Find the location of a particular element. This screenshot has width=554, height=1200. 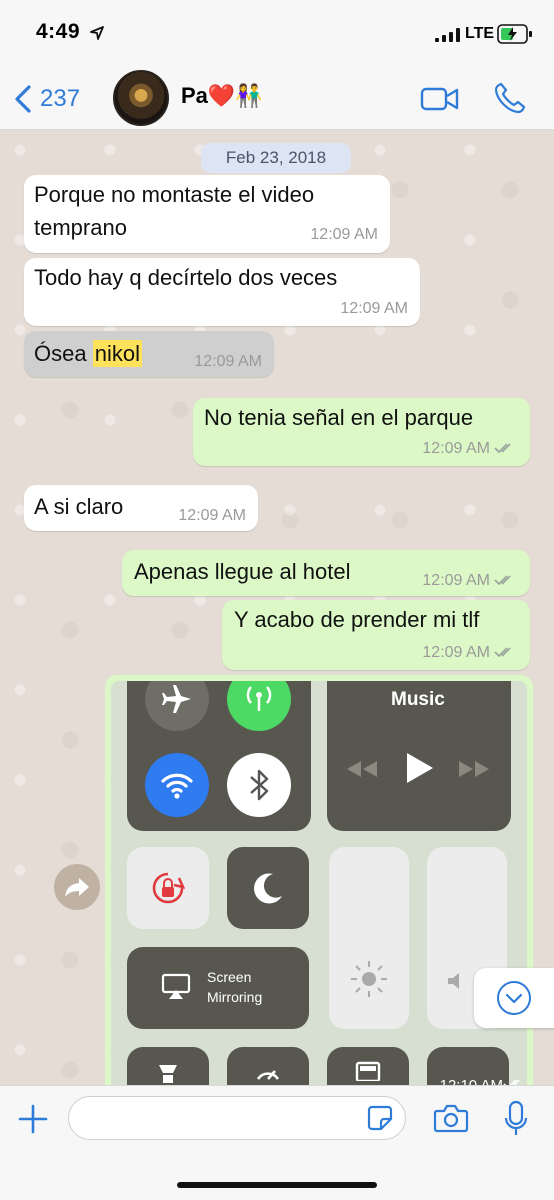

message-outgoing: Apenas llegue al hotel 12:09 AM is located at coordinates (326, 573).